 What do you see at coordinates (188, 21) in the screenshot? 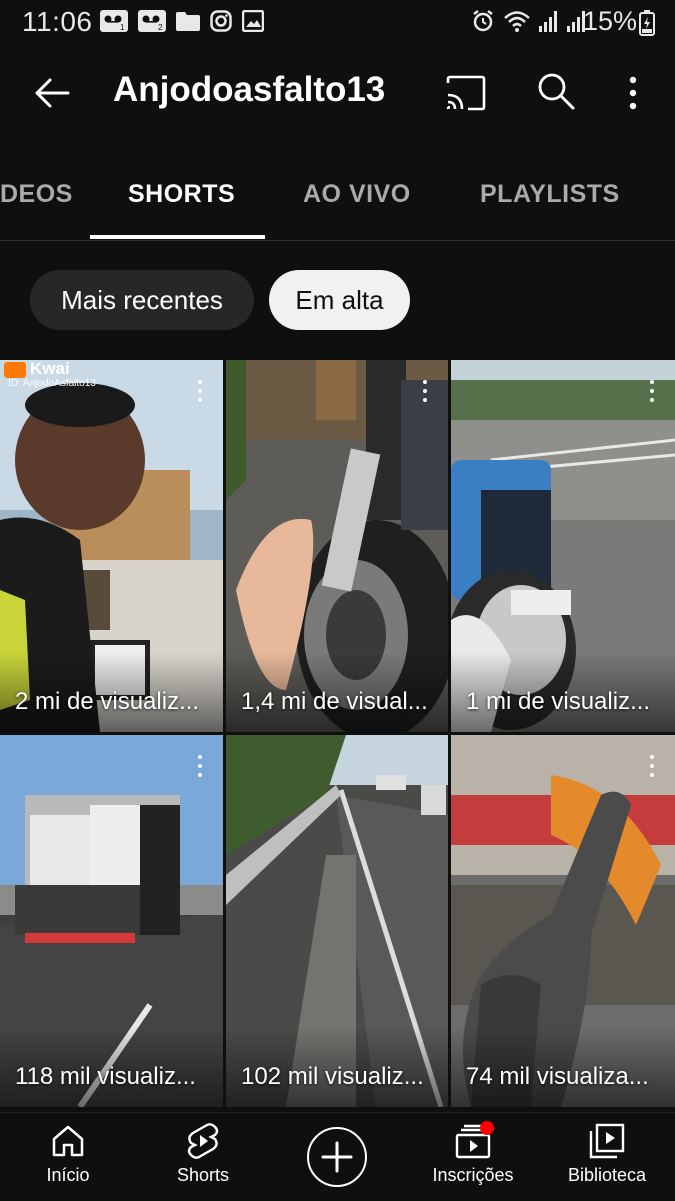
I see `folder-icon` at bounding box center [188, 21].